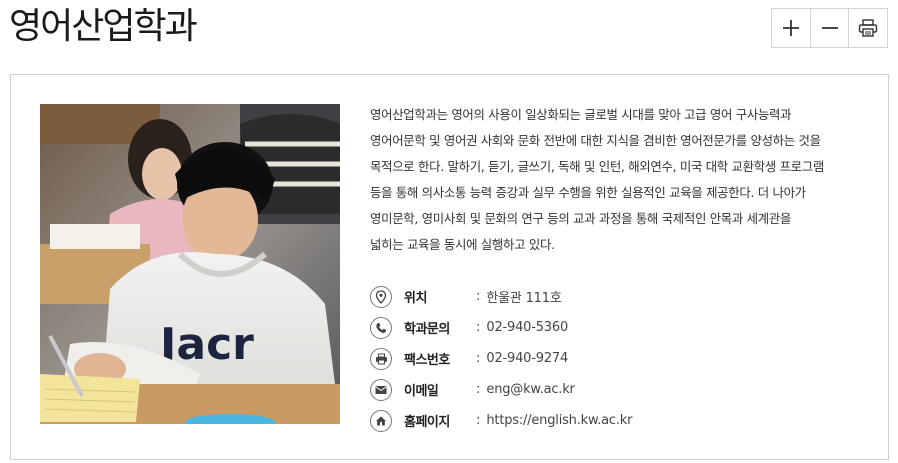 The image size is (898, 463). I want to click on plus-icon, so click(790, 28).